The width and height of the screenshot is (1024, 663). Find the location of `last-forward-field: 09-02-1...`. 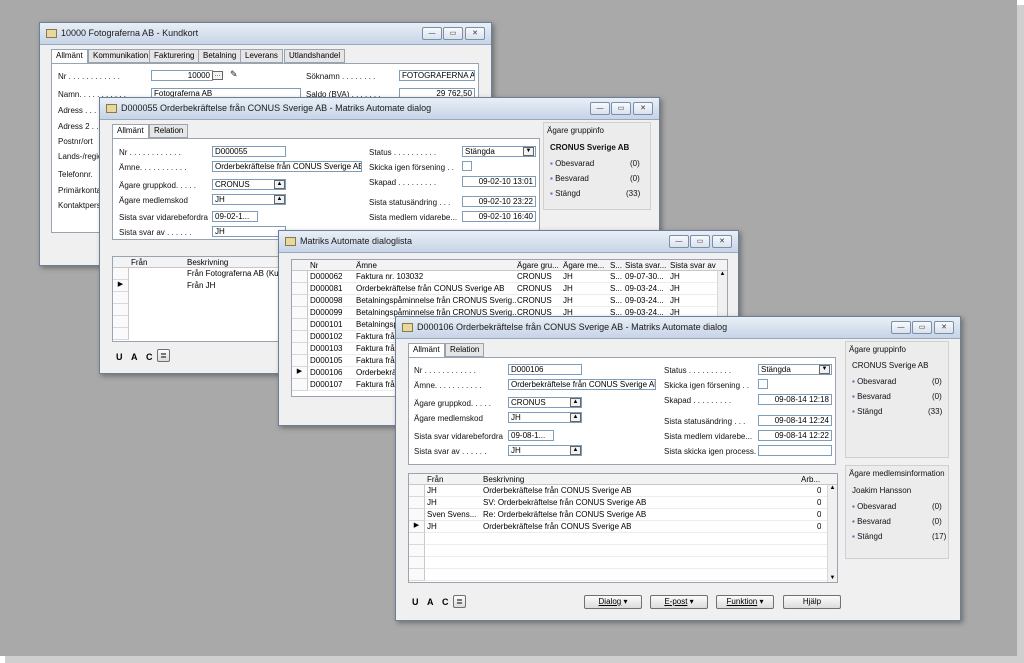

last-forward-field: 09-02-1... is located at coordinates (235, 216).